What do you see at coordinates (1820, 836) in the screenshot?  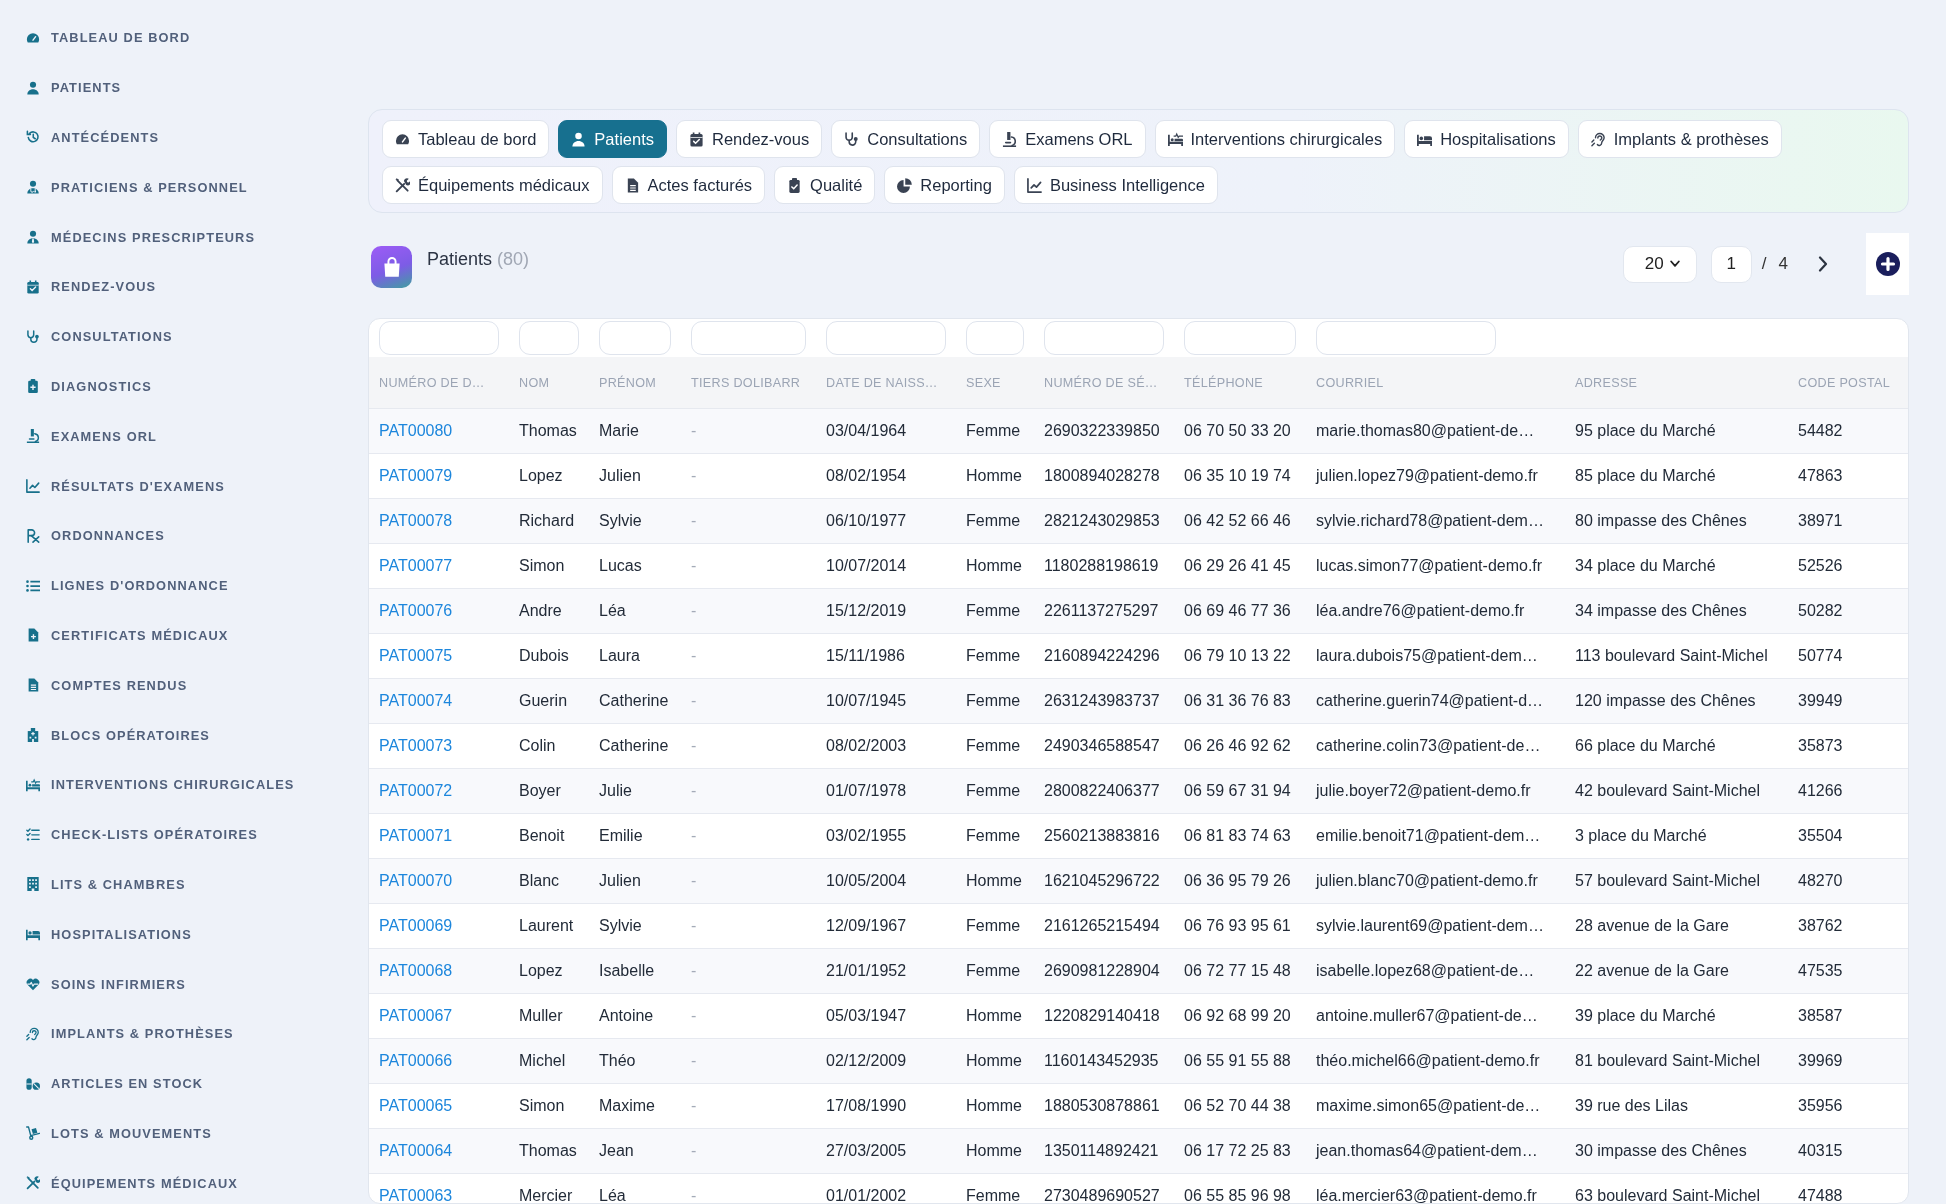 I see `table-cell-text: 35504` at bounding box center [1820, 836].